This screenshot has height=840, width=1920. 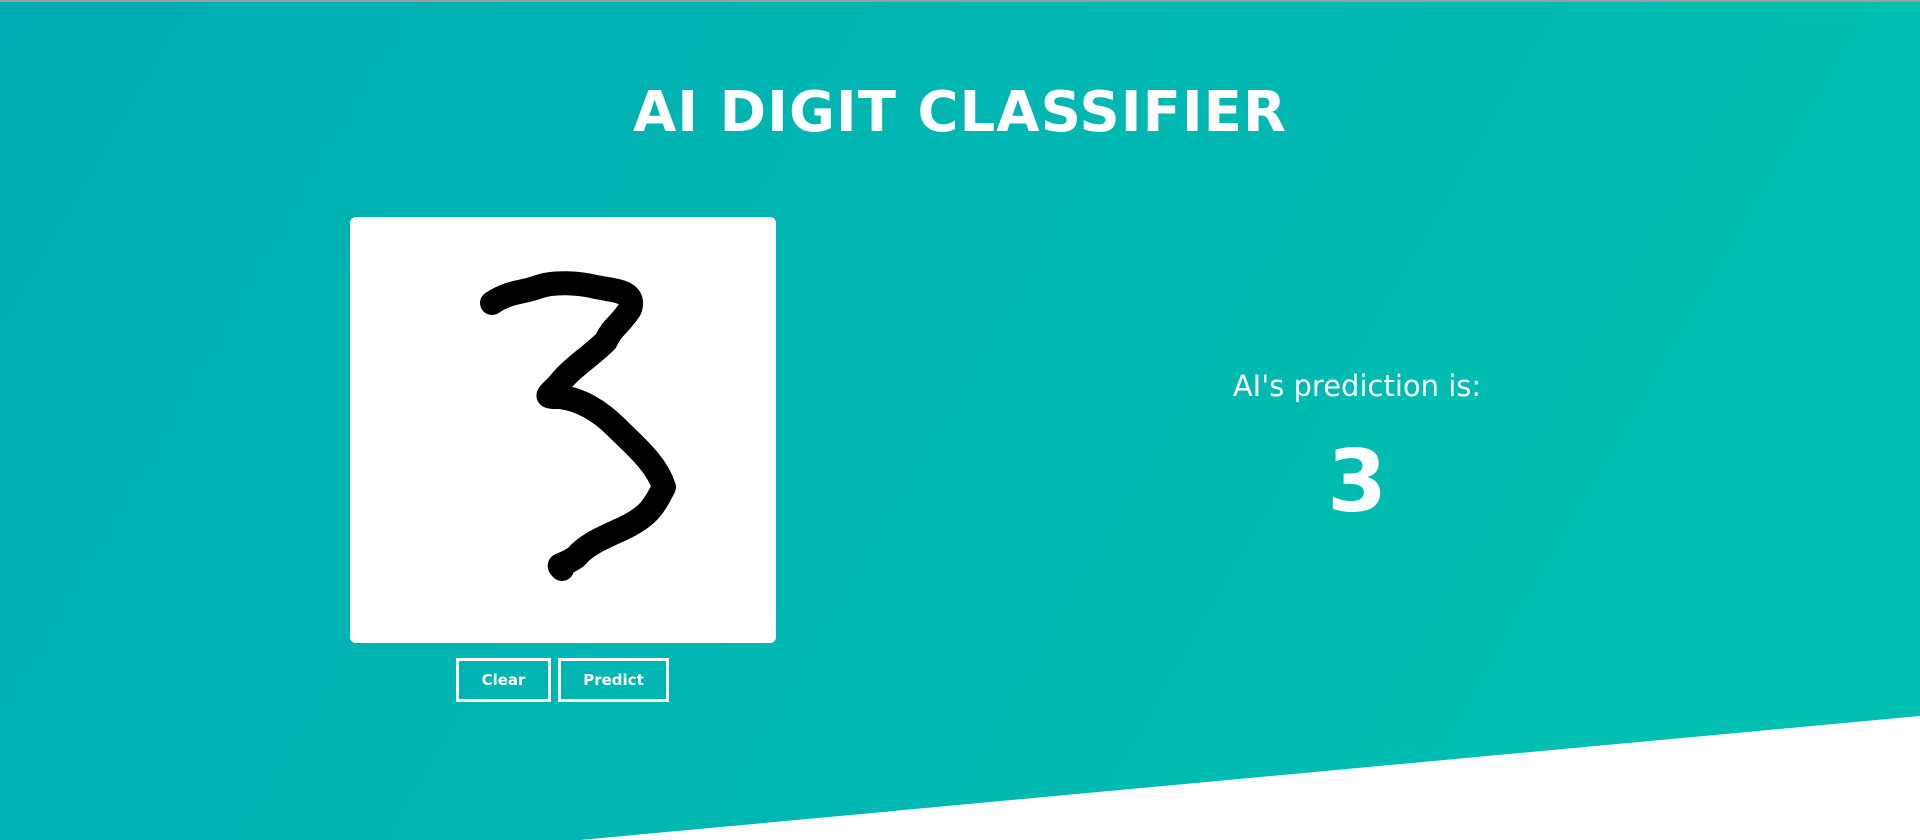 What do you see at coordinates (1357, 482) in the screenshot?
I see `prediction-value: 3` at bounding box center [1357, 482].